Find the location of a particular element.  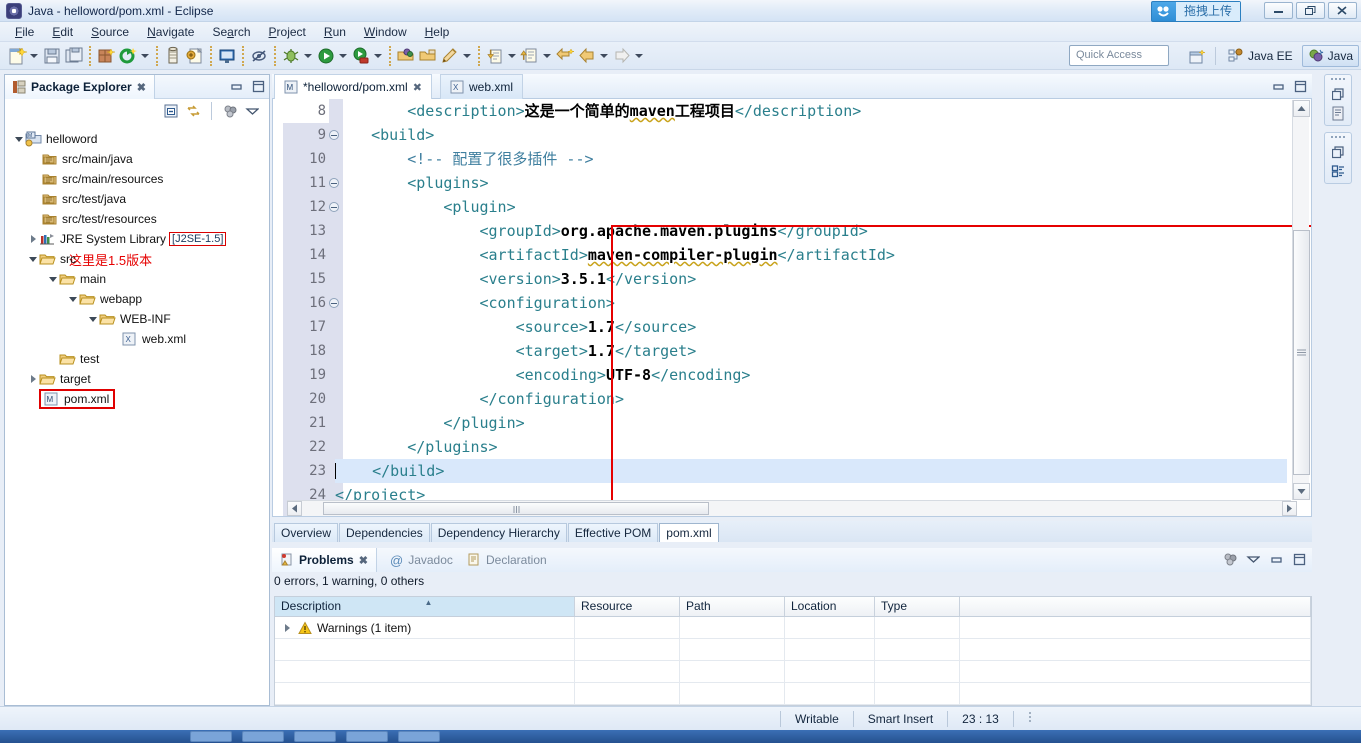

new-wizard-dropdown is located at coordinates (33, 56).